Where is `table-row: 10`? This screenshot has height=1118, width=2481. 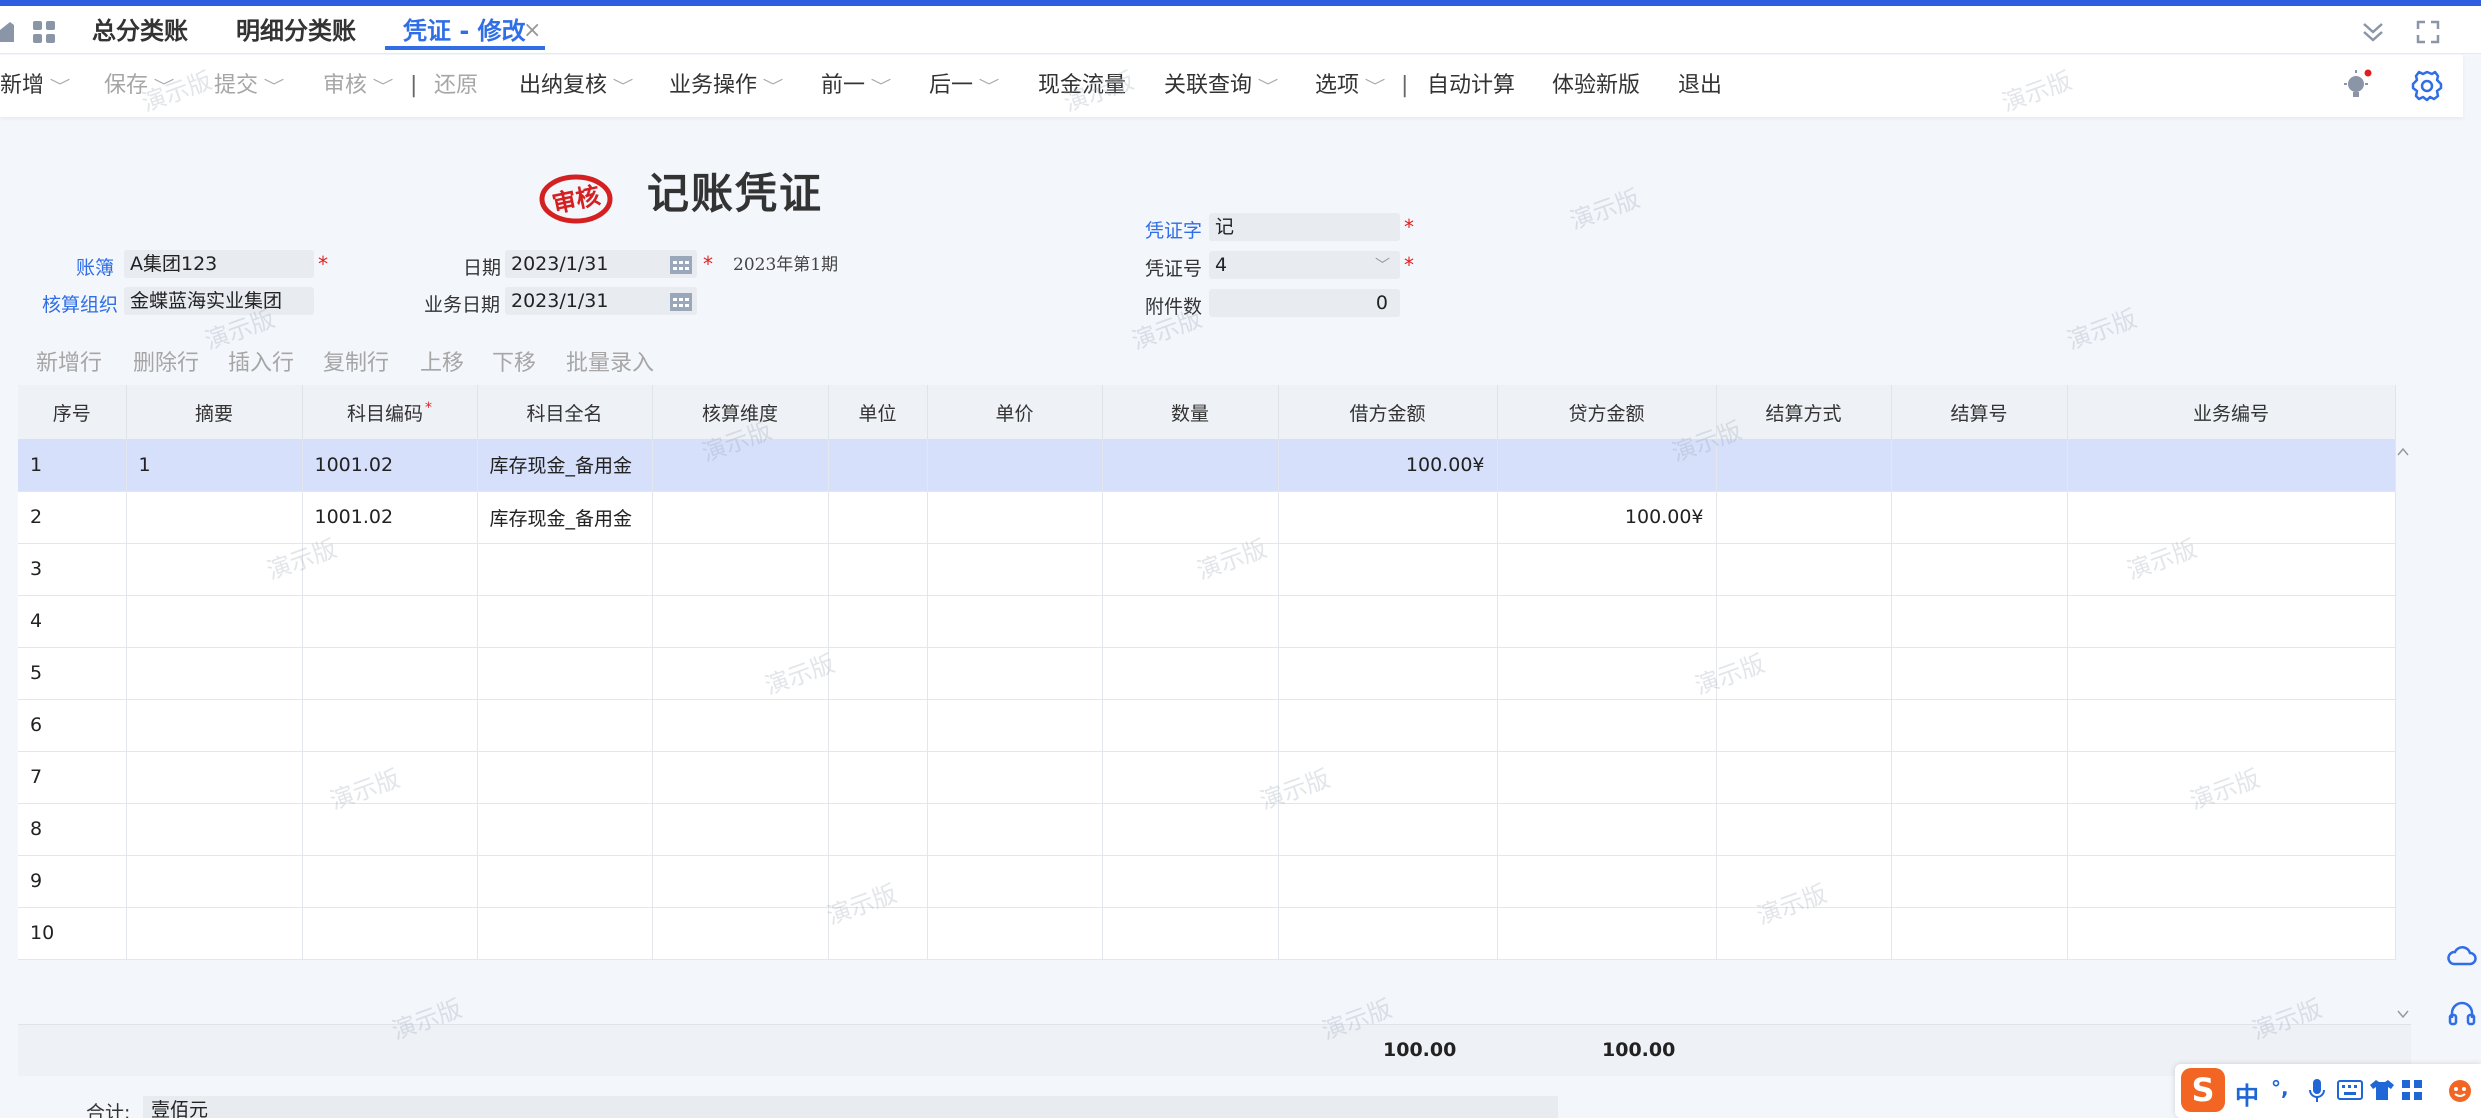 table-row: 10 is located at coordinates (1207, 933).